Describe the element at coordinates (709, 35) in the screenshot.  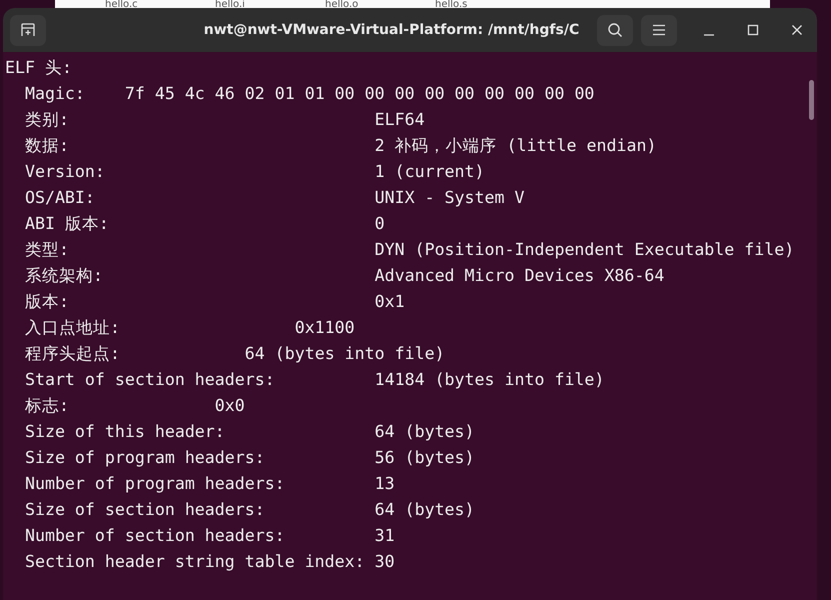
I see `minimize-icon` at that location.